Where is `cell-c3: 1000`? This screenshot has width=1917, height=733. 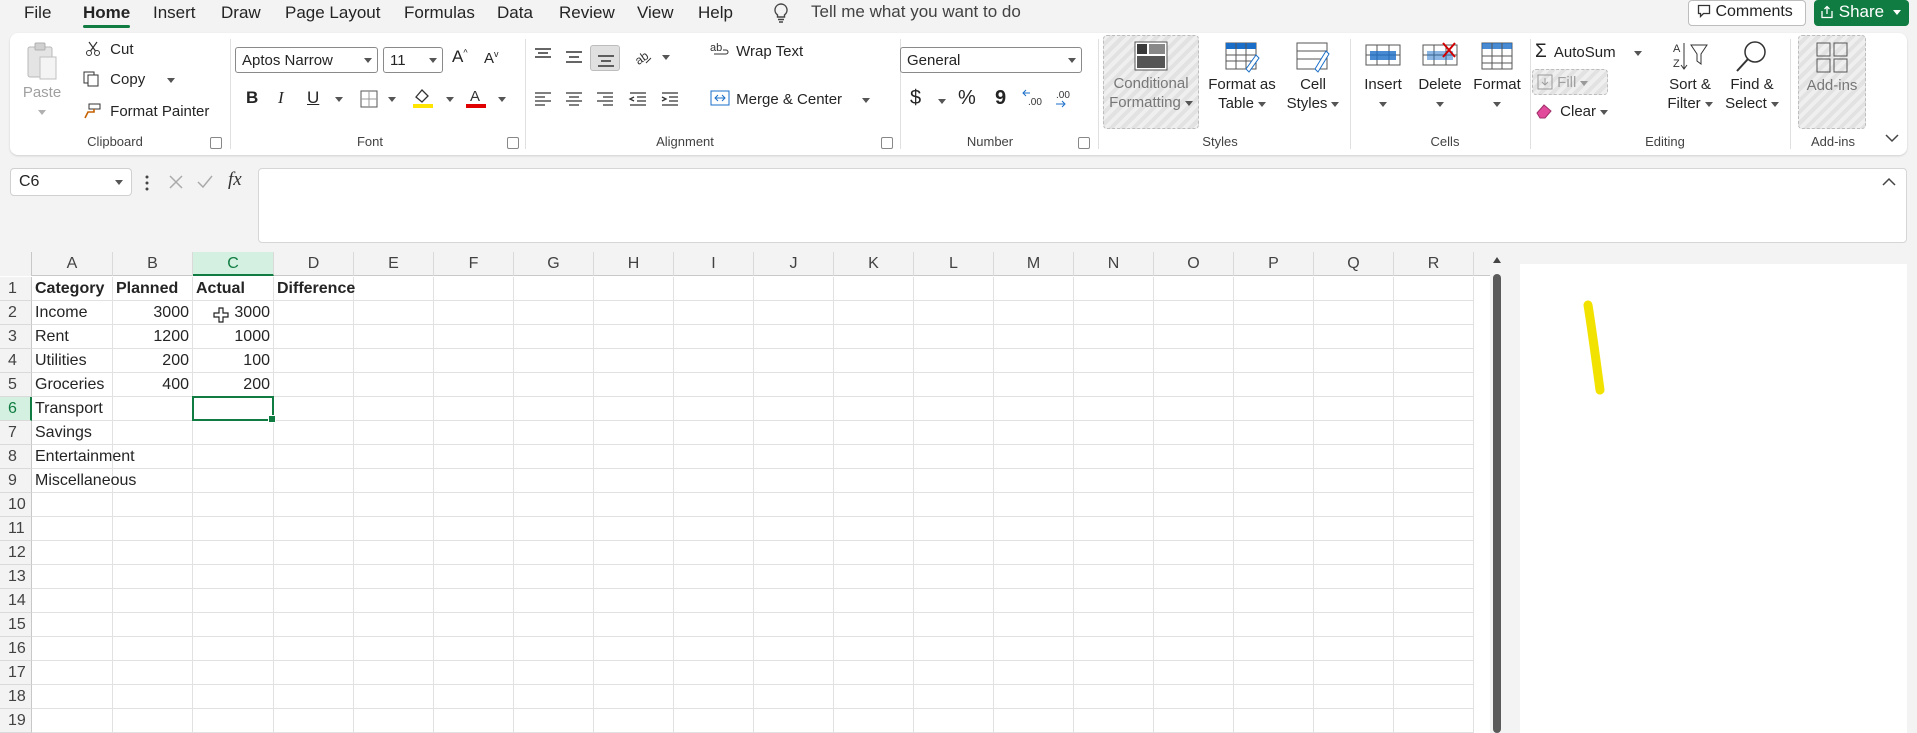
cell-c3: 1000 is located at coordinates (233, 337).